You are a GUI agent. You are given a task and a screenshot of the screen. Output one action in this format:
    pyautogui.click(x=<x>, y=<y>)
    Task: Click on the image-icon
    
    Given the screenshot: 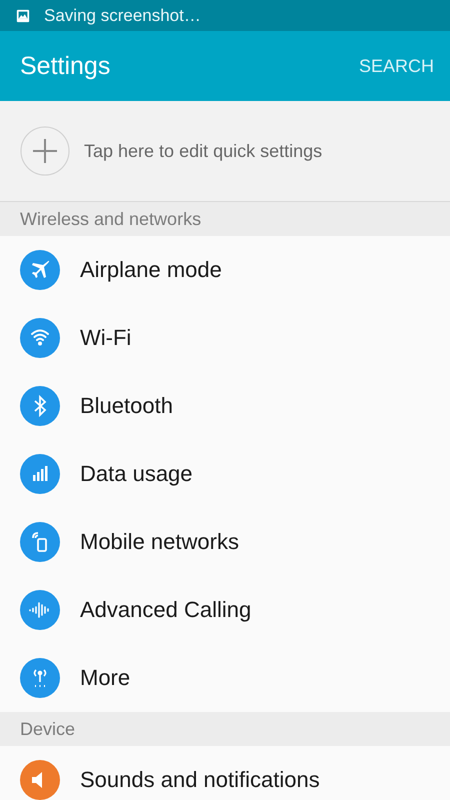 What is the action you would take?
    pyautogui.click(x=23, y=15)
    